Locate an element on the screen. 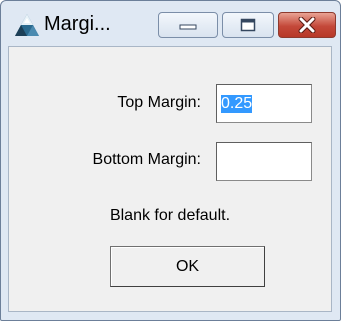  maximize-button is located at coordinates (248, 25).